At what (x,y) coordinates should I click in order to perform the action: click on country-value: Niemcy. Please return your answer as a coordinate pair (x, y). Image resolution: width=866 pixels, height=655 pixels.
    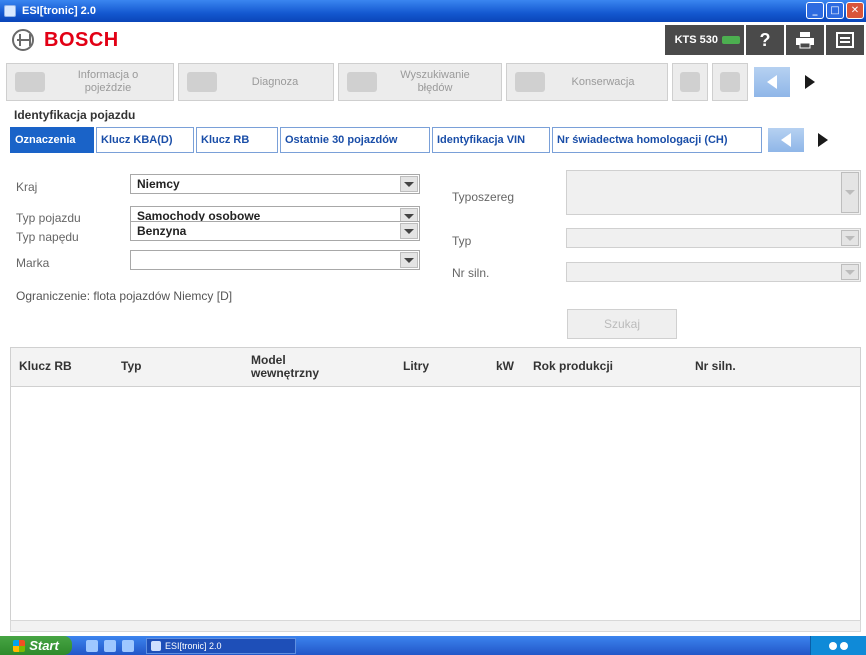
    Looking at the image, I should click on (158, 184).